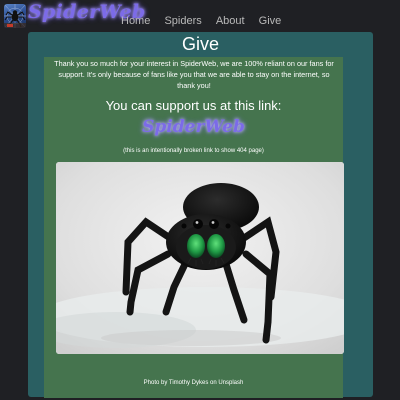  I want to click on nav-link-about: About, so click(230, 21).